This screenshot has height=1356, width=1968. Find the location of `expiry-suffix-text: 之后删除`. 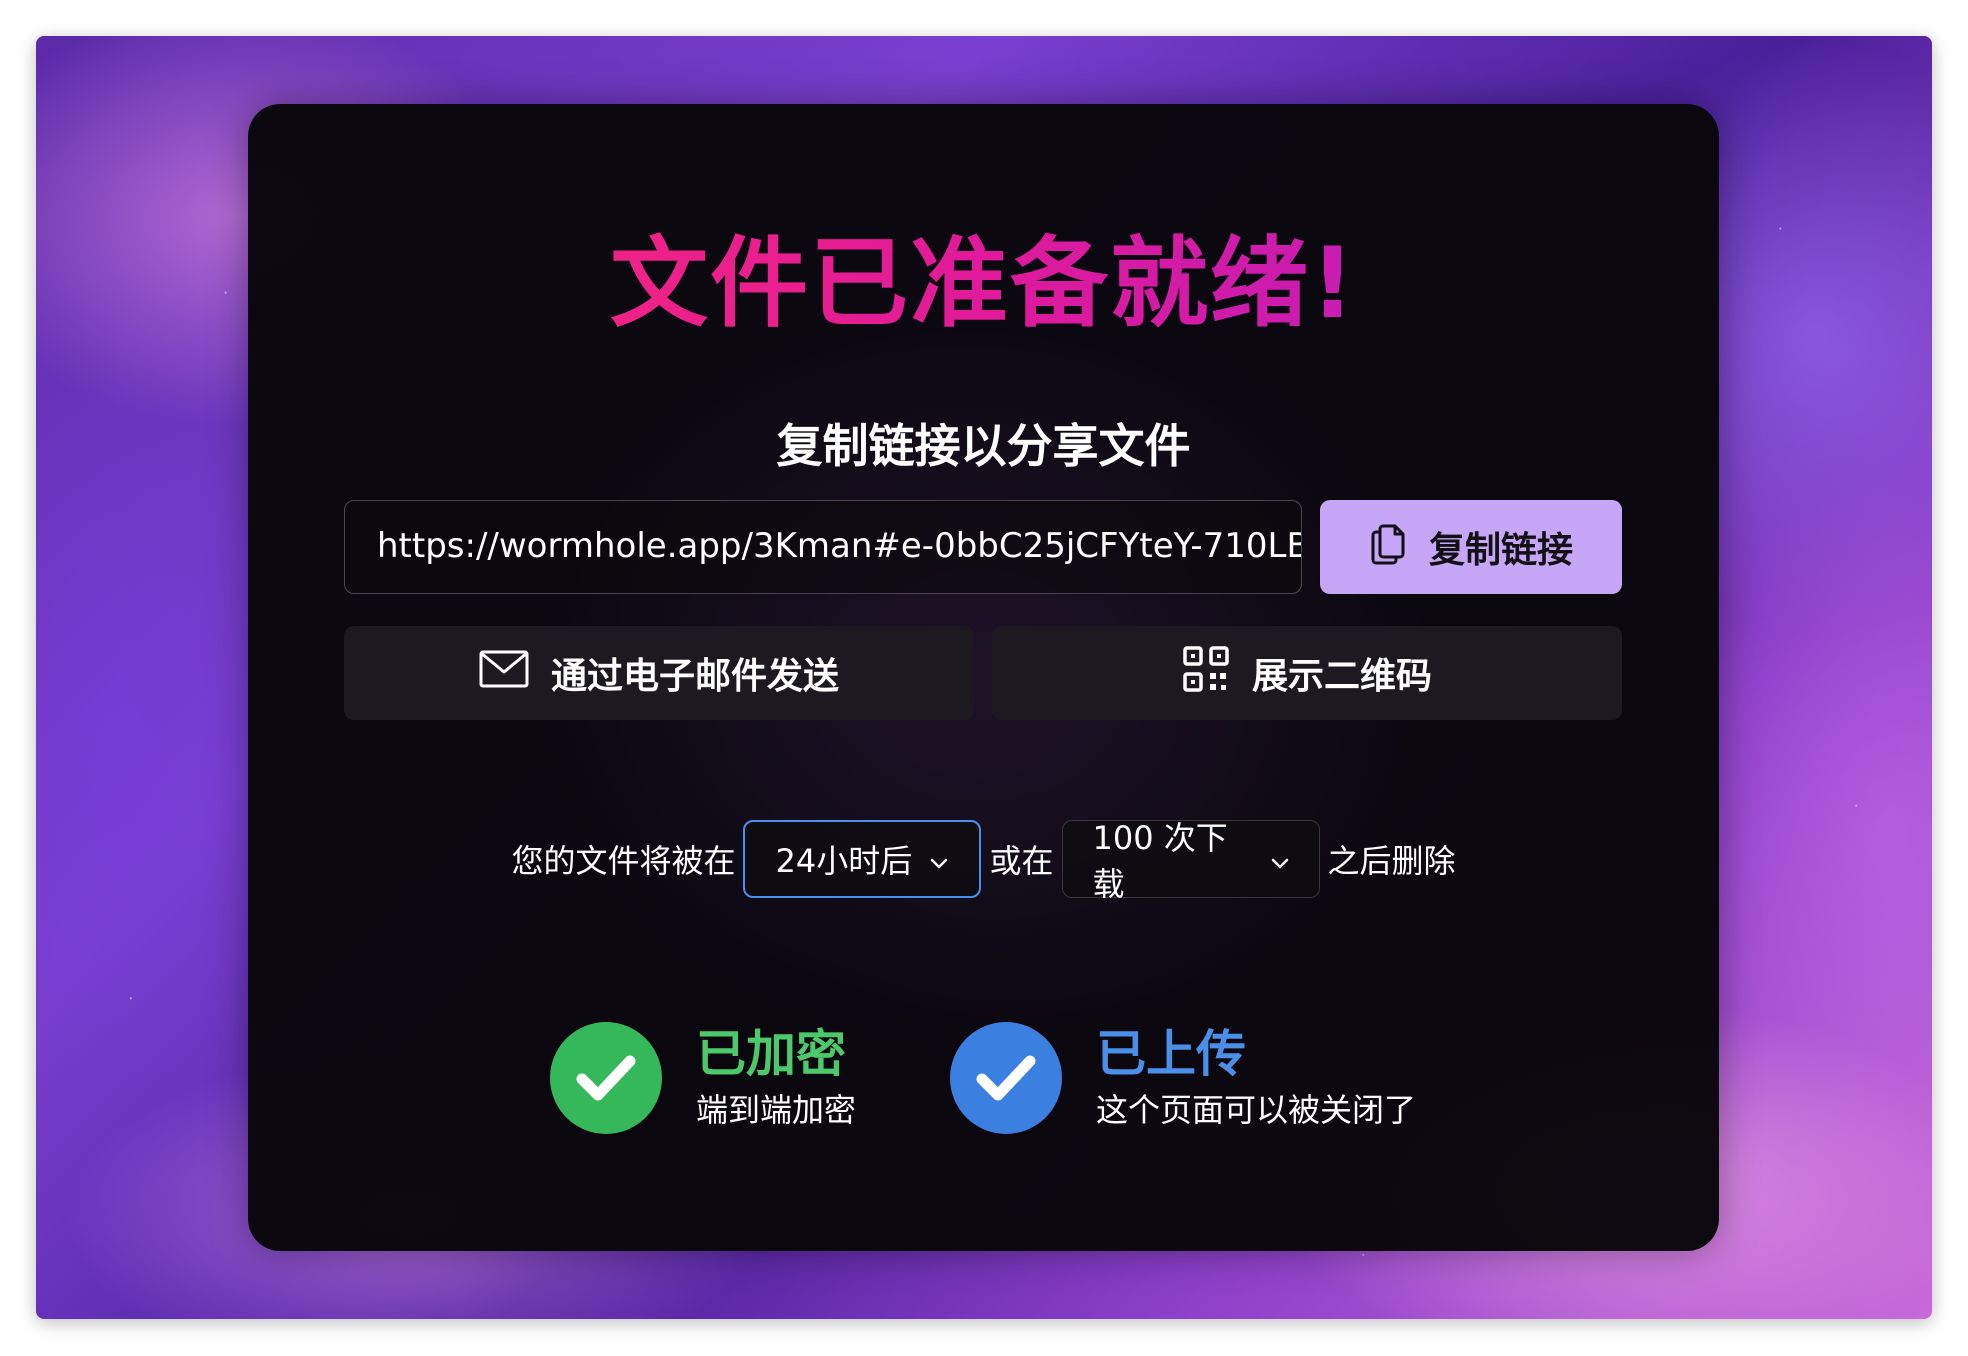

expiry-suffix-text: 之后删除 is located at coordinates (1391, 861).